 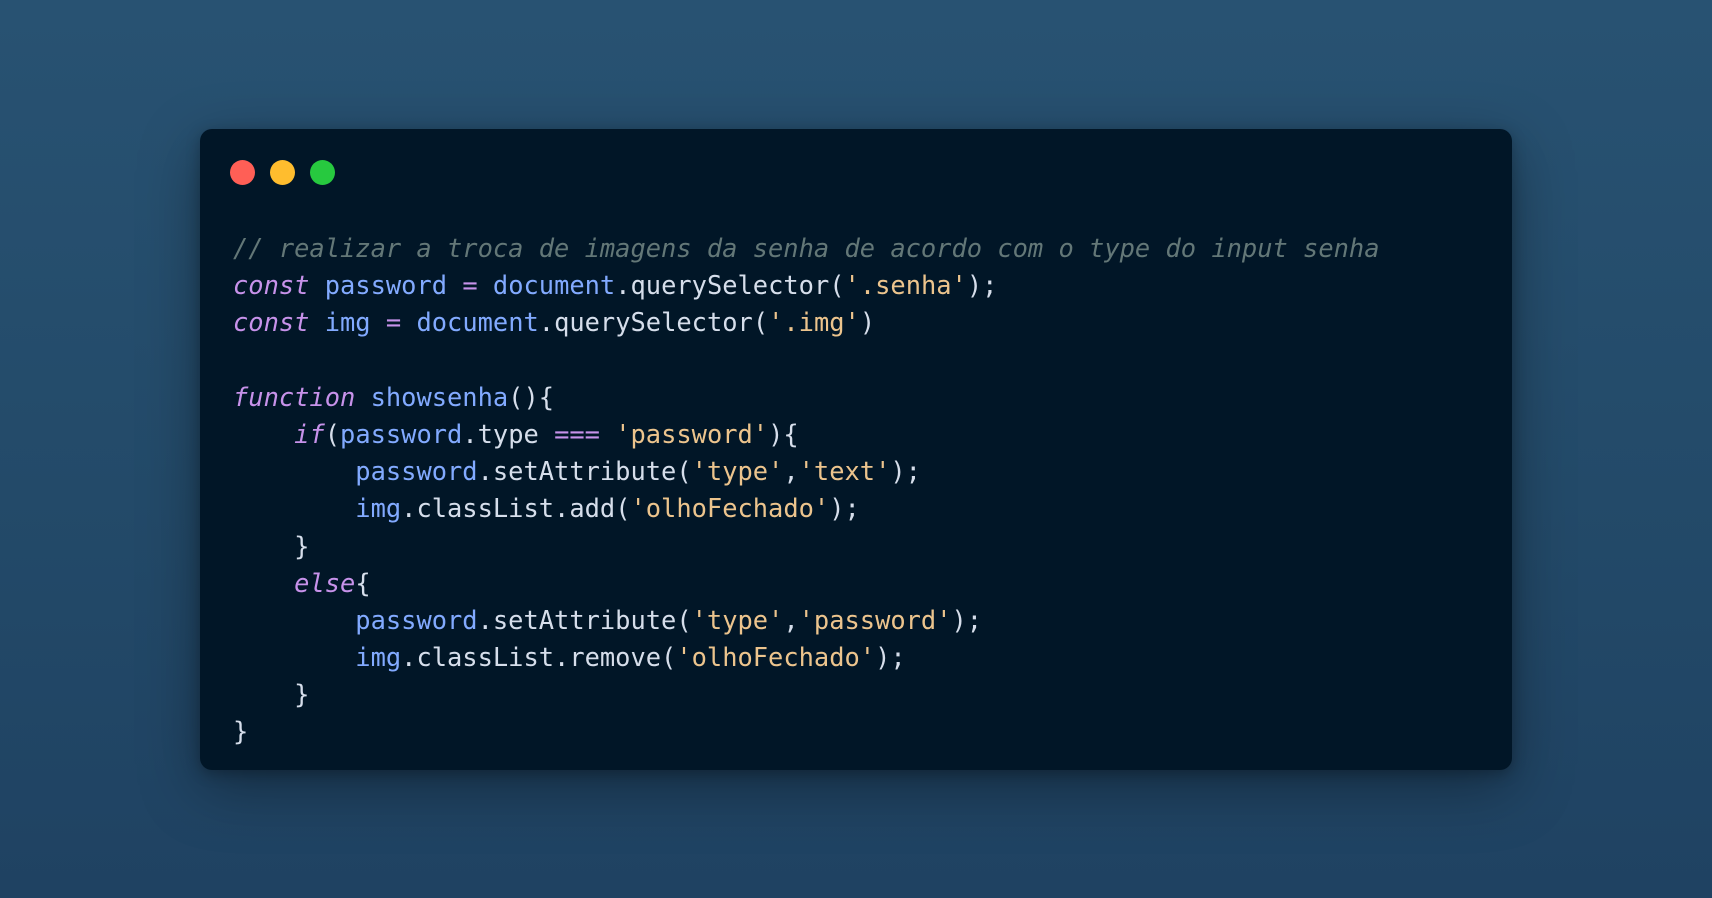 I want to click on code-line: img.classList.remove('olhoFechado');, so click(x=806, y=657).